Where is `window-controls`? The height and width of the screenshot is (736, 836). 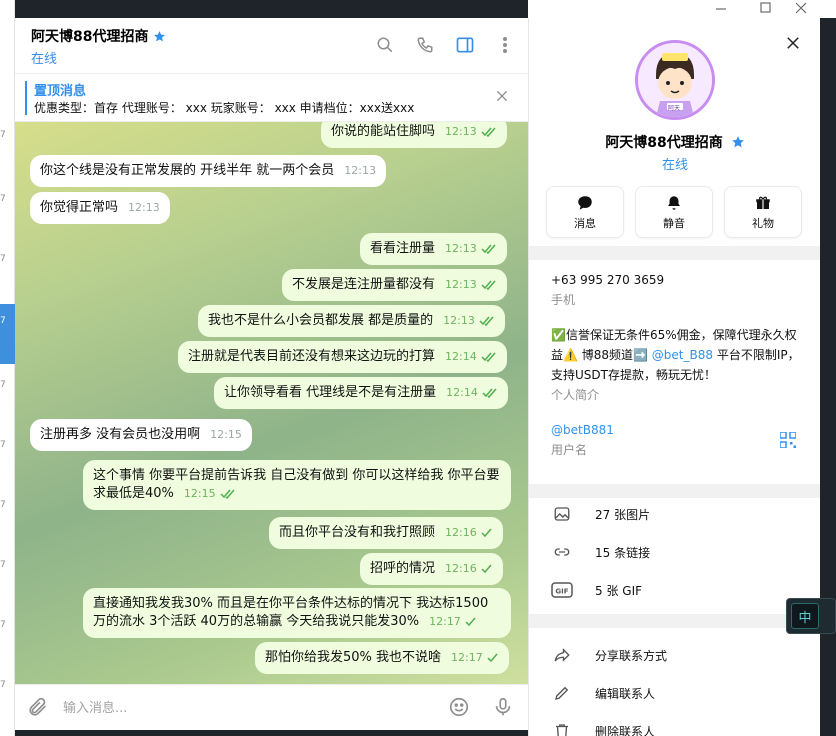
window-controls is located at coordinates (682, 9).